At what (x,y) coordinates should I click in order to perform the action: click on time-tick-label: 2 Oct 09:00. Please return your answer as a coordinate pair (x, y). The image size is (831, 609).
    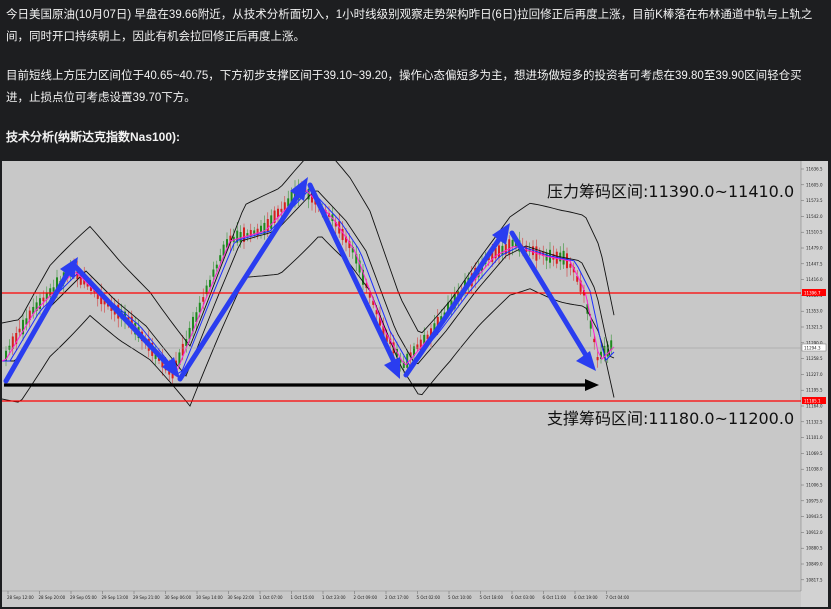
    Looking at the image, I should click on (366, 597).